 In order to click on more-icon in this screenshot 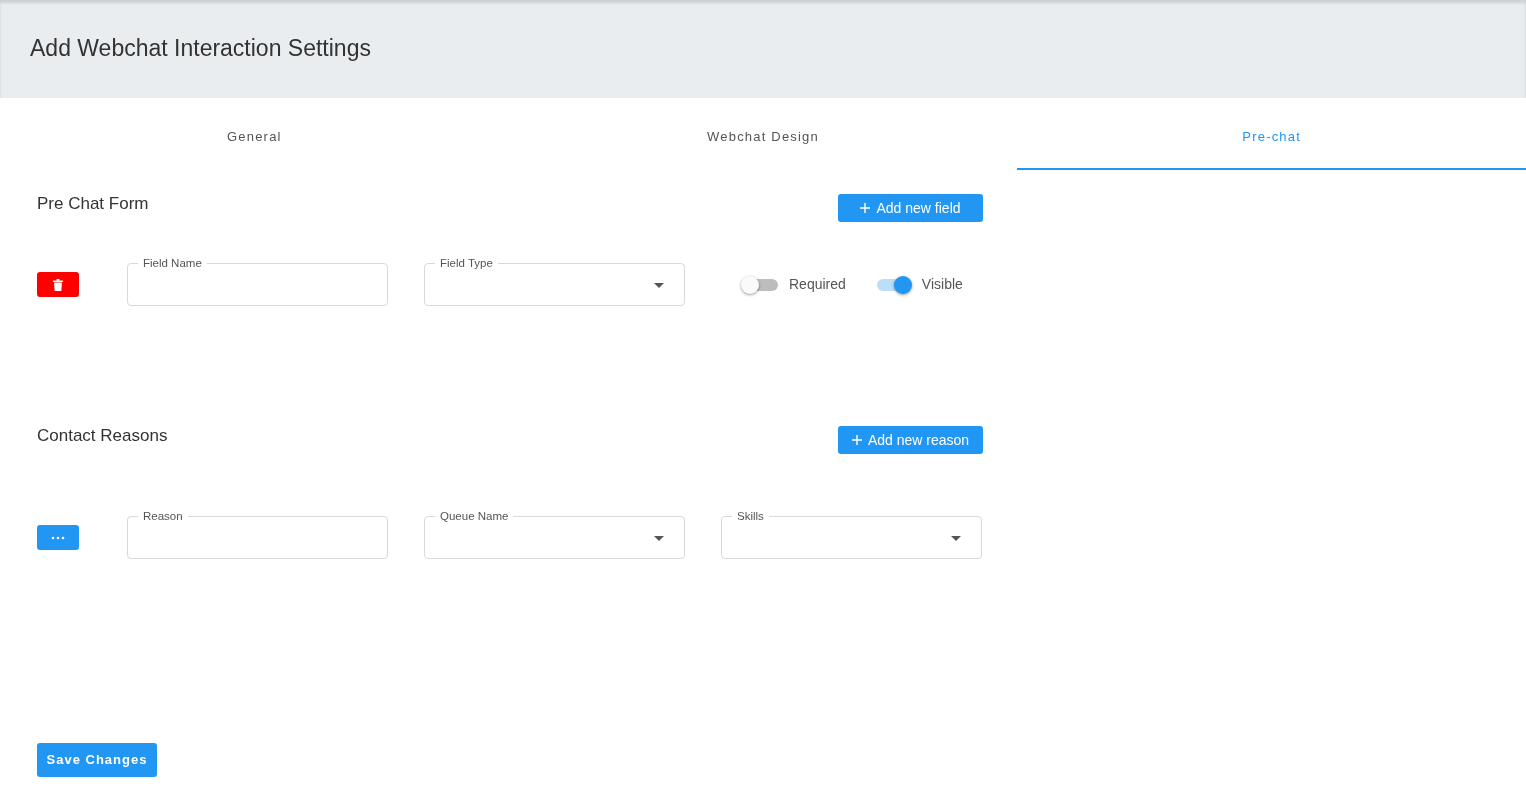, I will do `click(58, 537)`.